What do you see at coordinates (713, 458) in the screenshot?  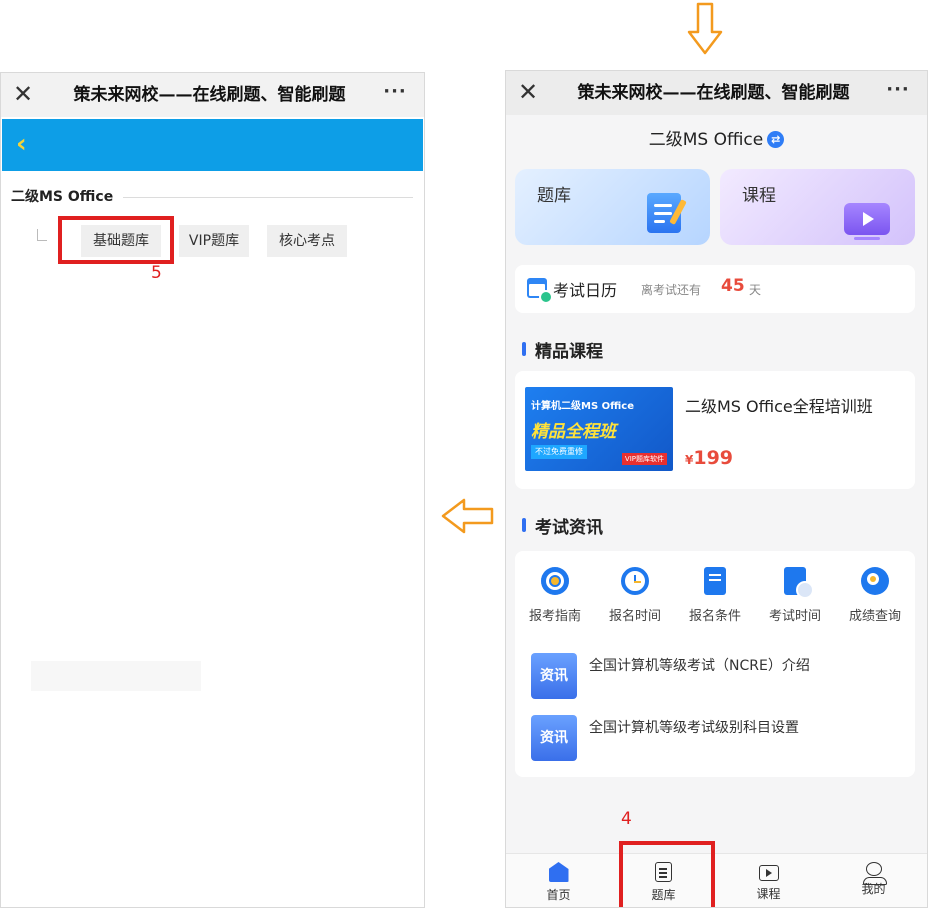 I see `price-value: 199` at bounding box center [713, 458].